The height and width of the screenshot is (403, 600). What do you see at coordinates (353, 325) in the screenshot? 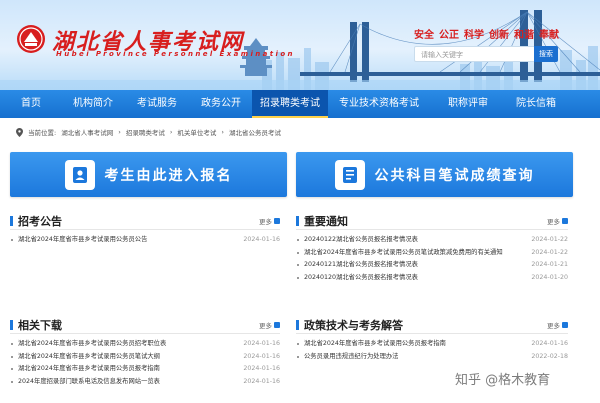
I see `section-title: 政策技术与考务解答` at bounding box center [353, 325].